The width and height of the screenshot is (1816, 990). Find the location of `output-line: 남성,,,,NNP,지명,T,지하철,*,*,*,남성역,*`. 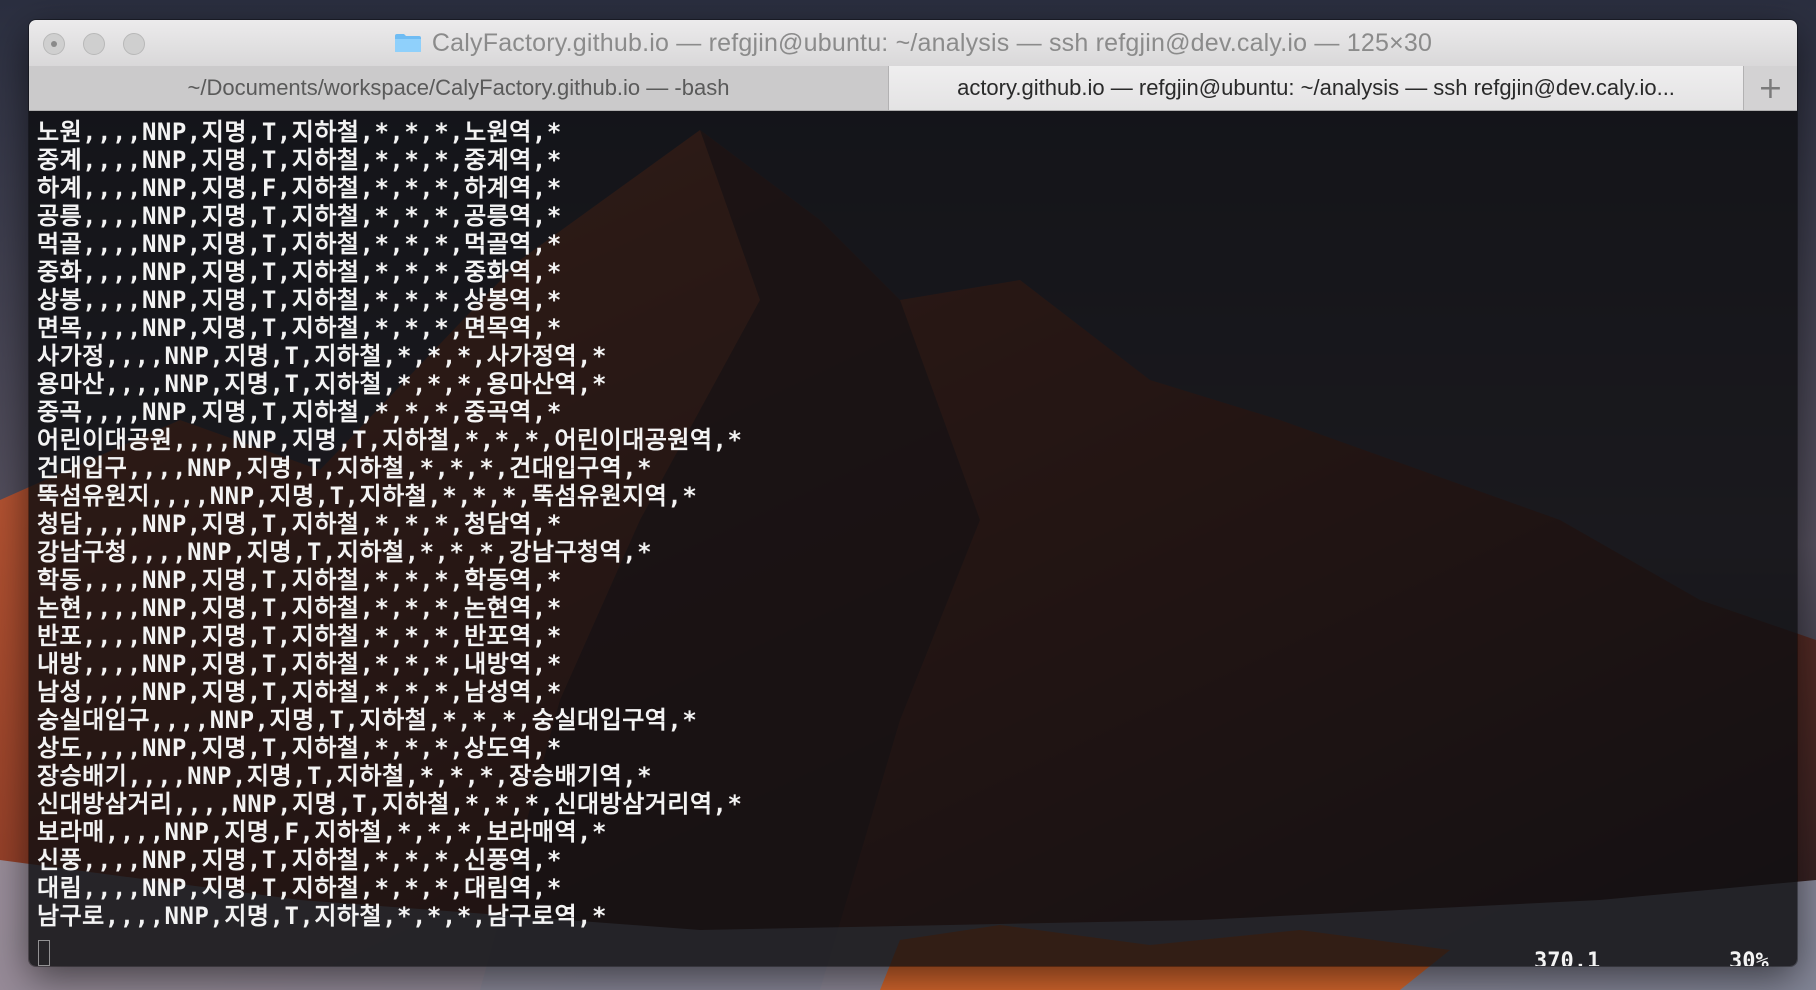

output-line: 남성,,,,NNP,지명,T,지하철,*,*,*,남성역,* is located at coordinates (299, 692).